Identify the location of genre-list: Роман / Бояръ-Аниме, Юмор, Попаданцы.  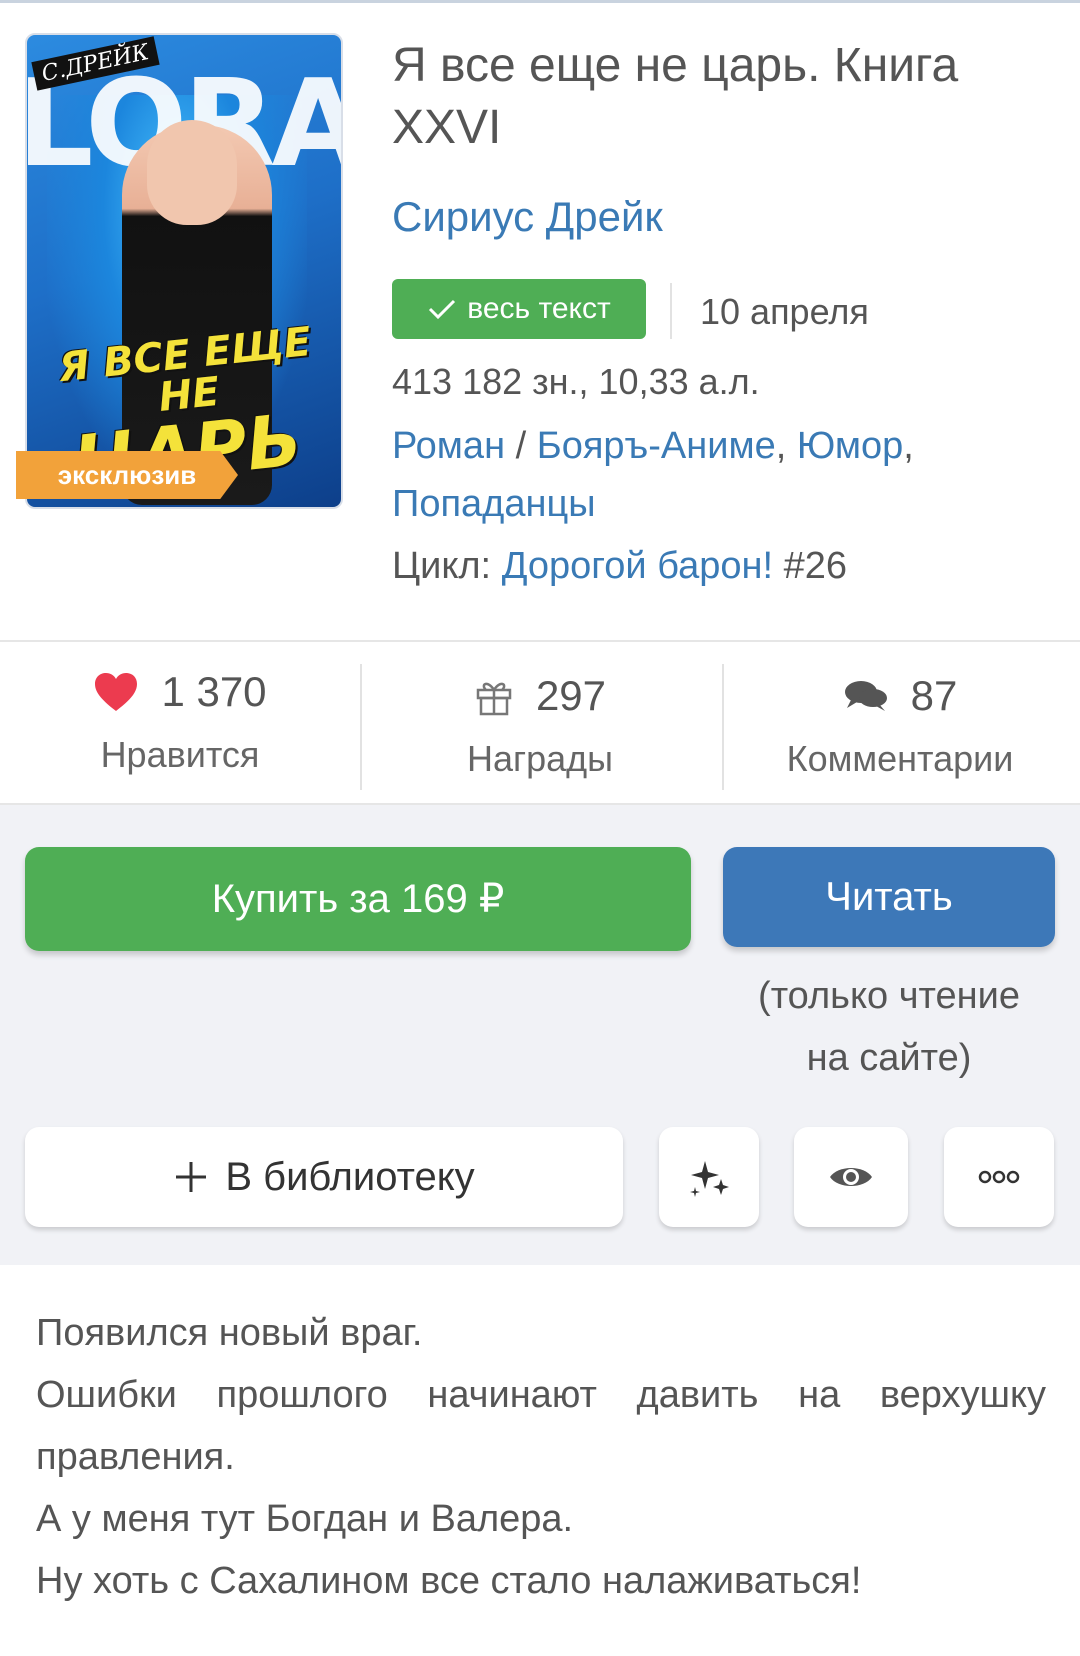
(653, 475).